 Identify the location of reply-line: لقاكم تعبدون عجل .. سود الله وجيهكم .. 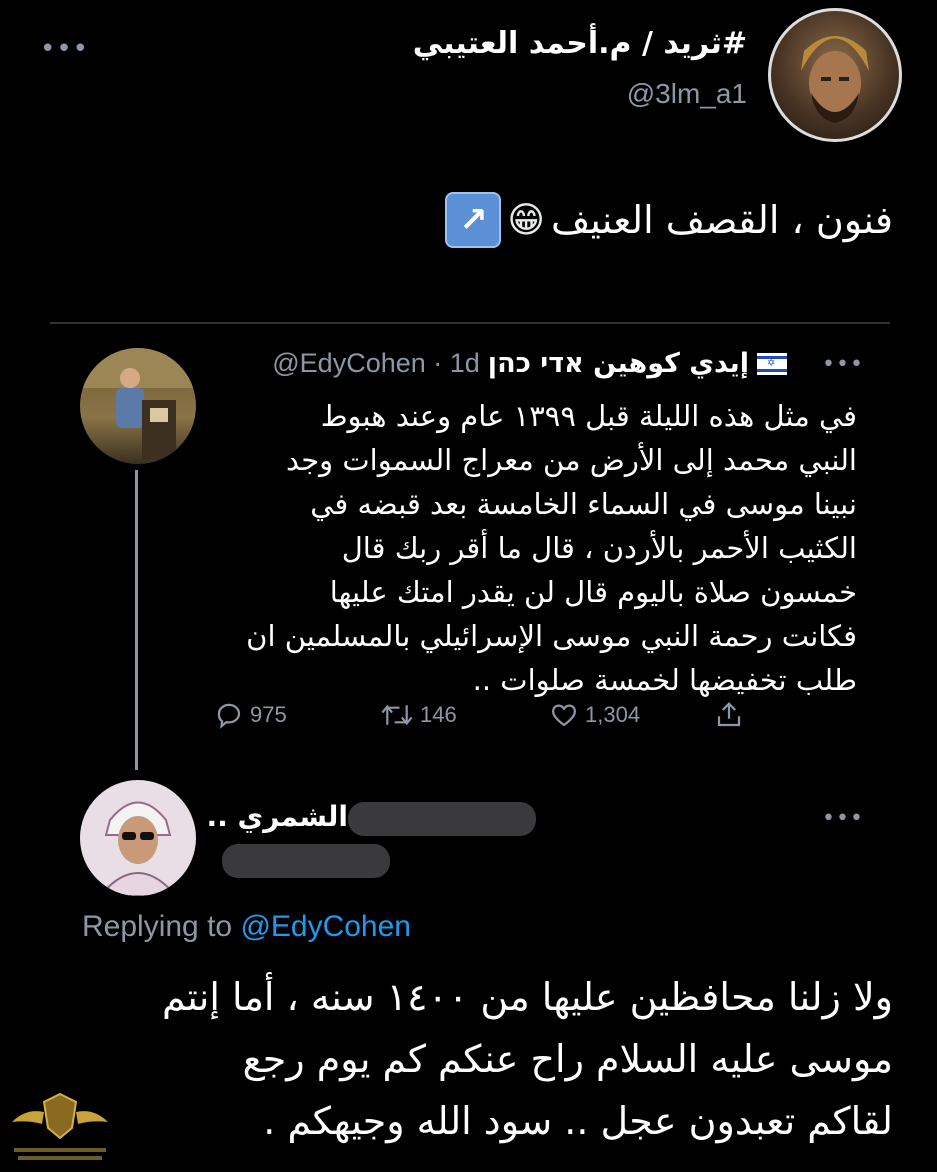
(578, 1121).